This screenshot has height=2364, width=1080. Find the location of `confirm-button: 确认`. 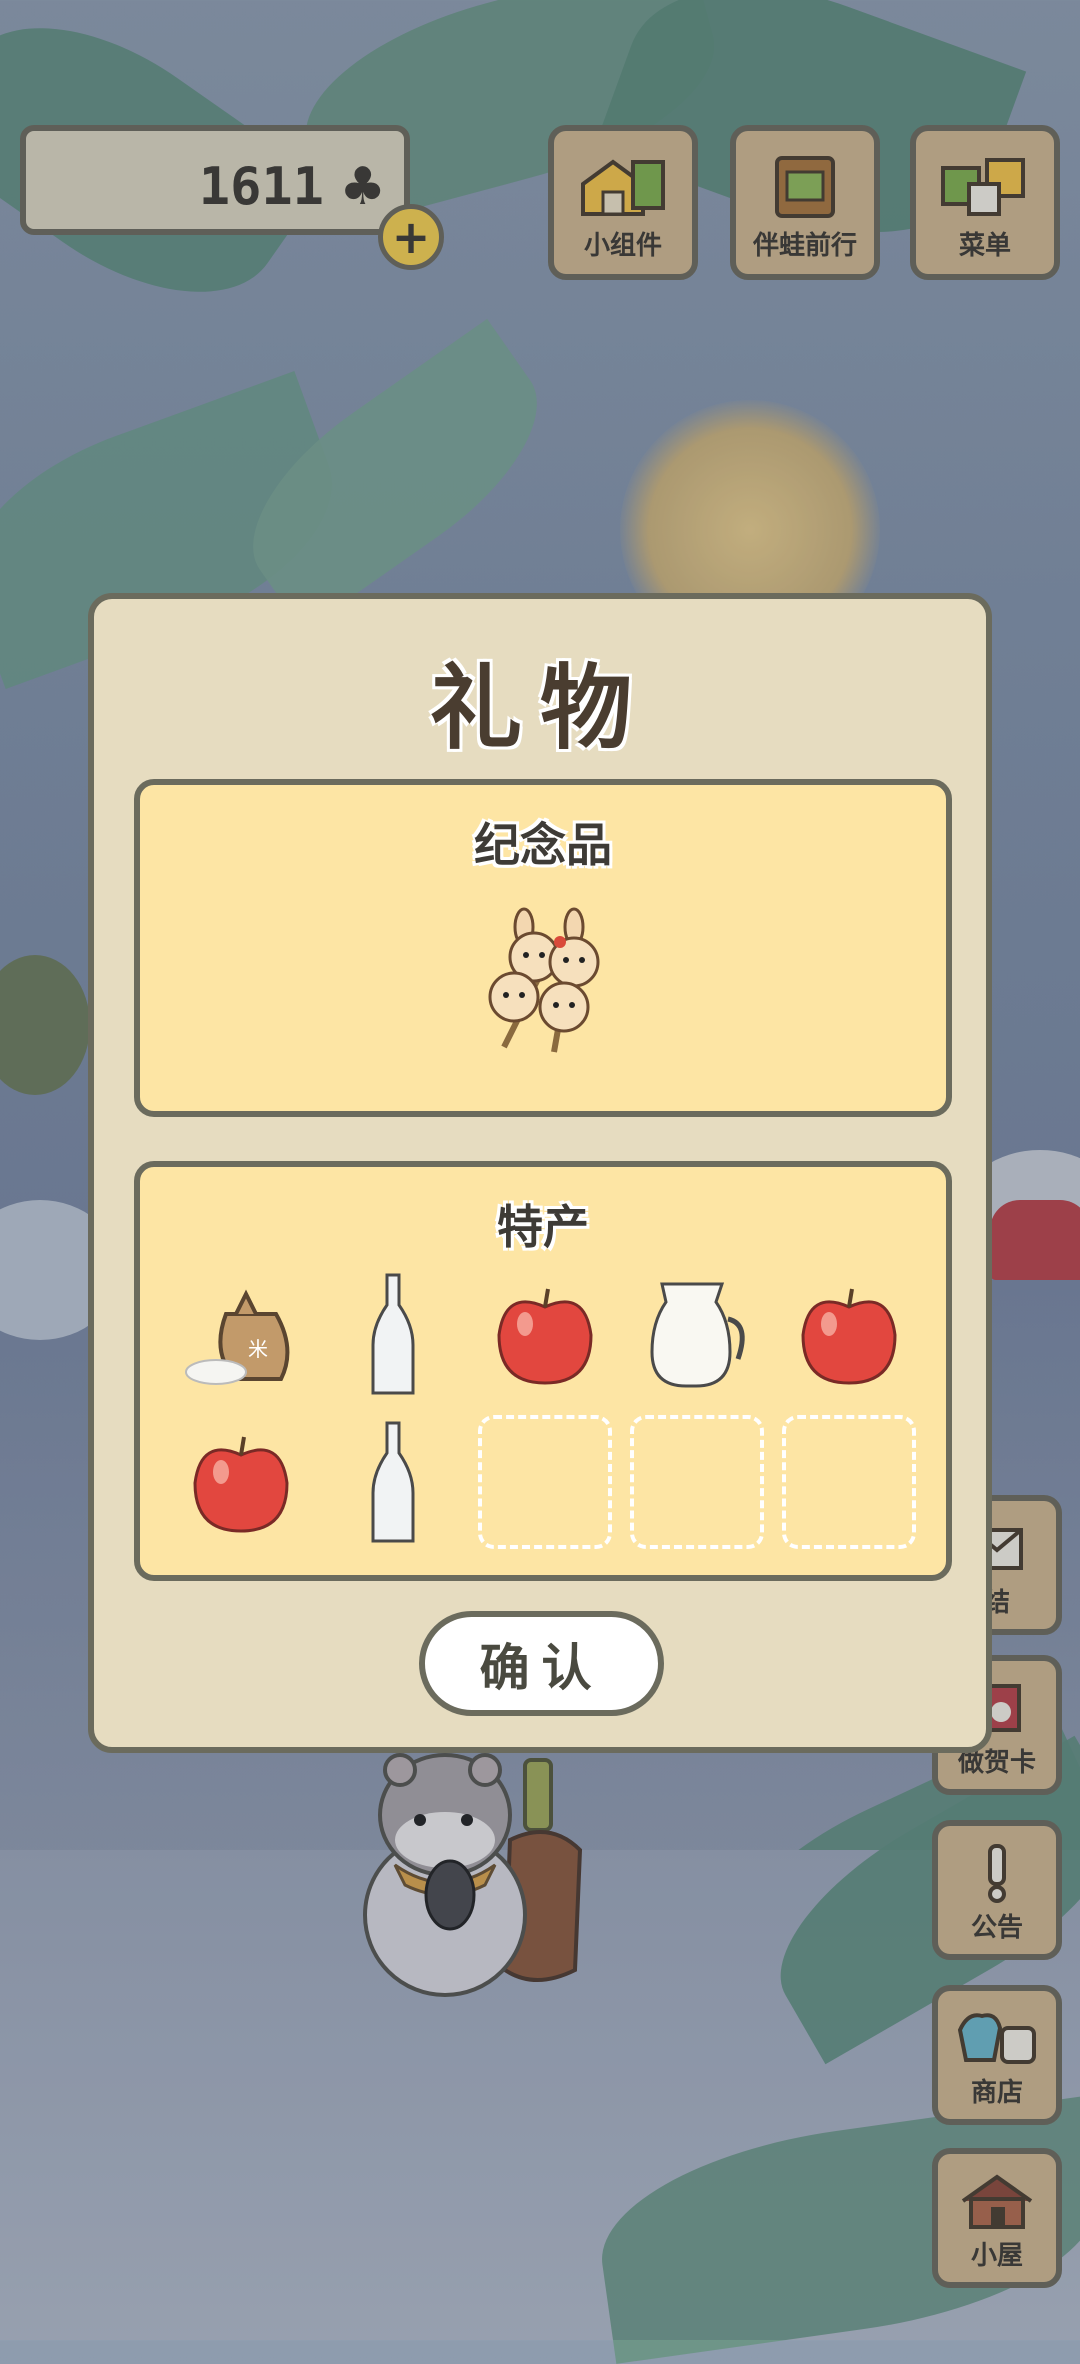

confirm-button: 确认 is located at coordinates (541, 1663).